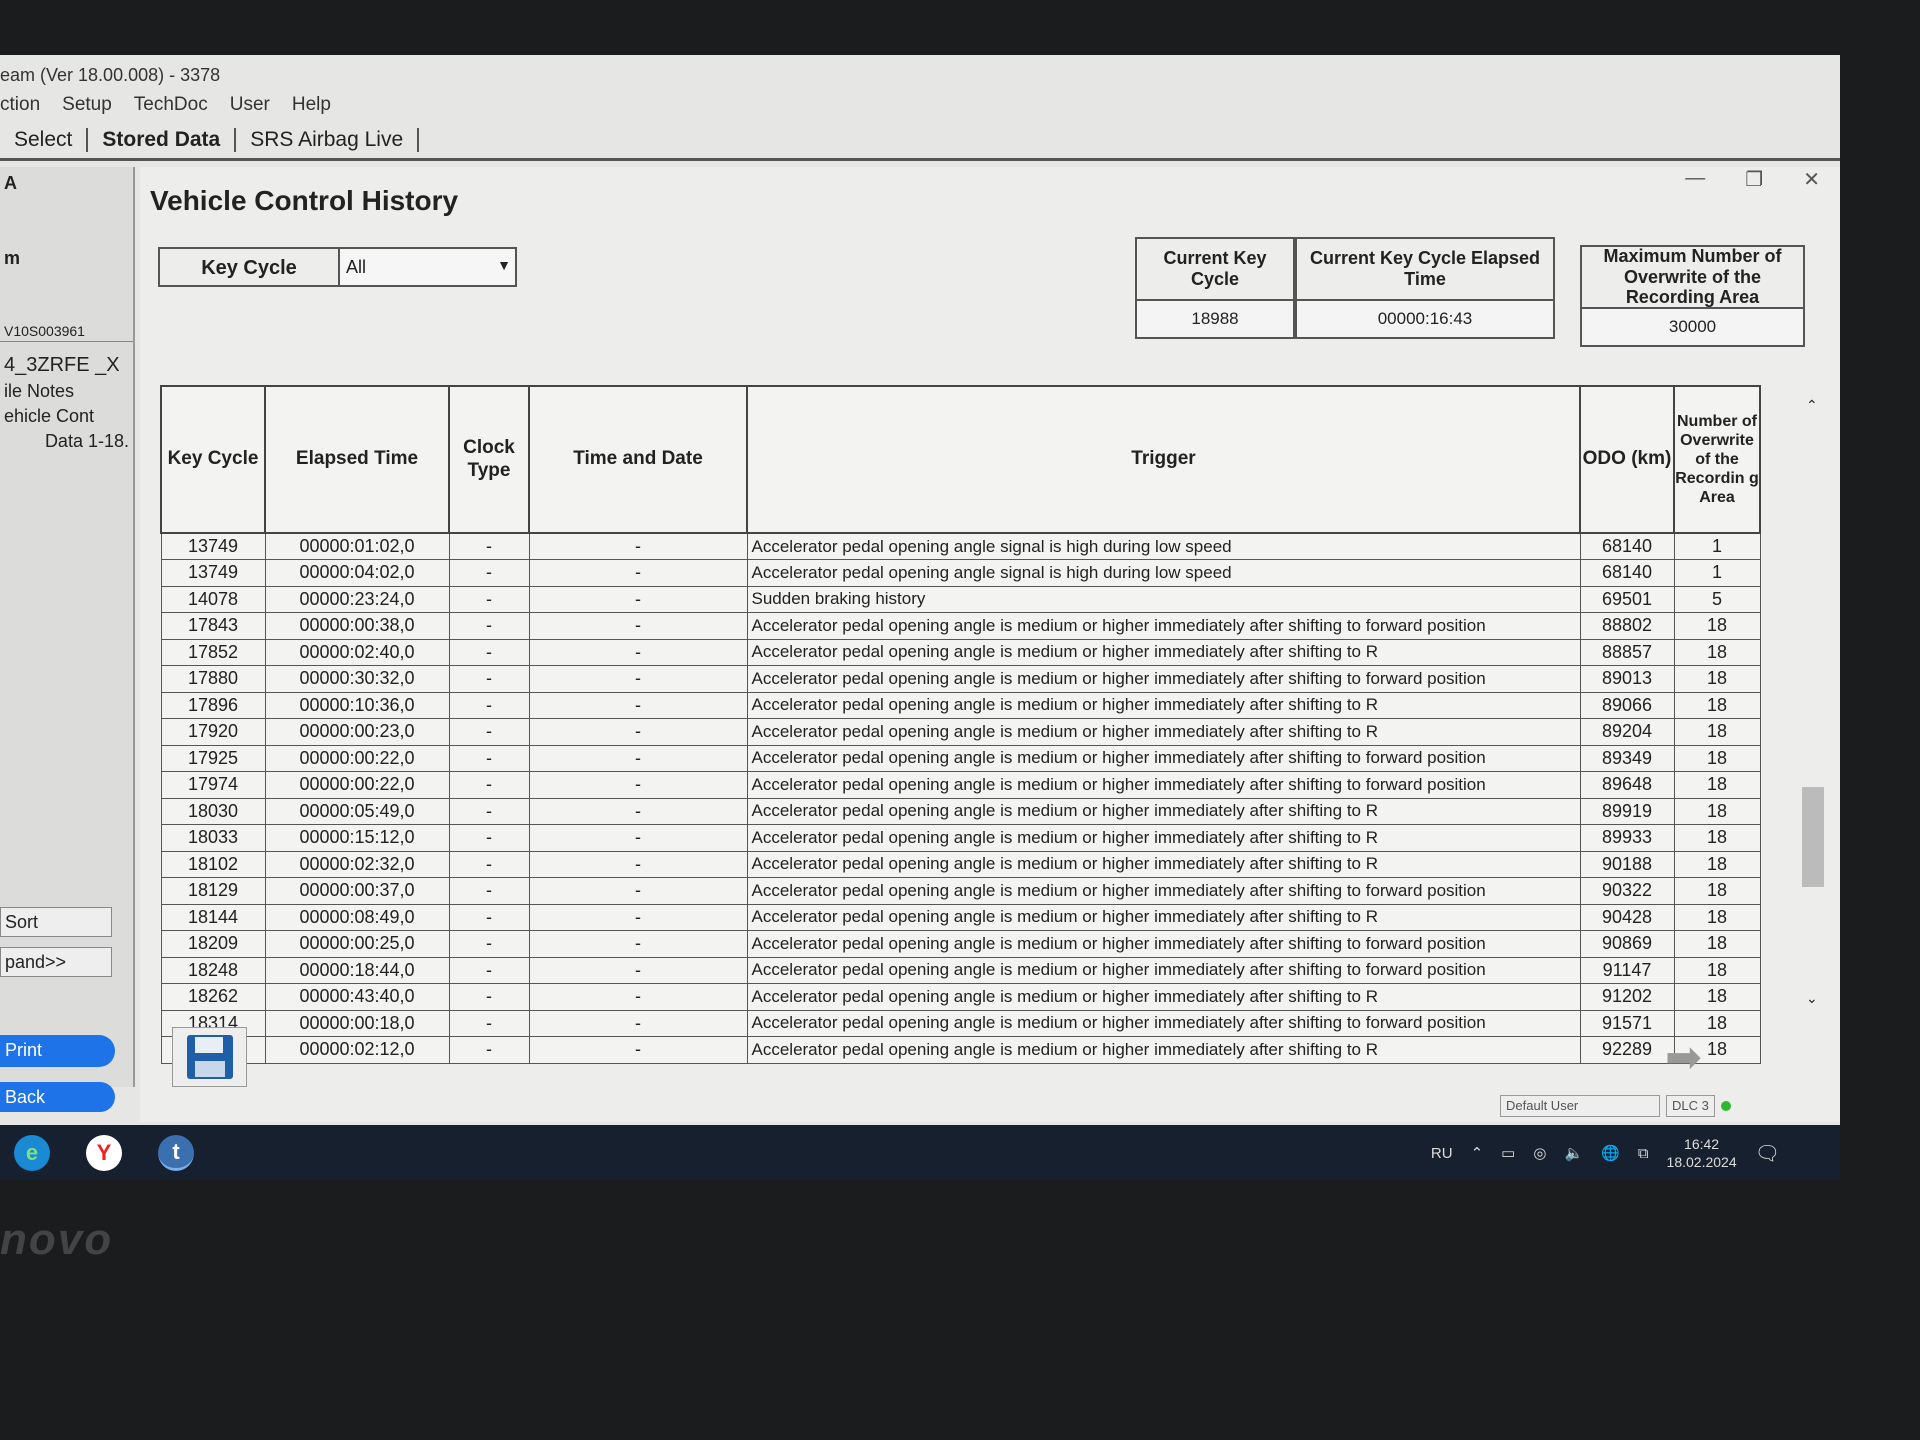  I want to click on col-odo: ODO (km), so click(1627, 459).